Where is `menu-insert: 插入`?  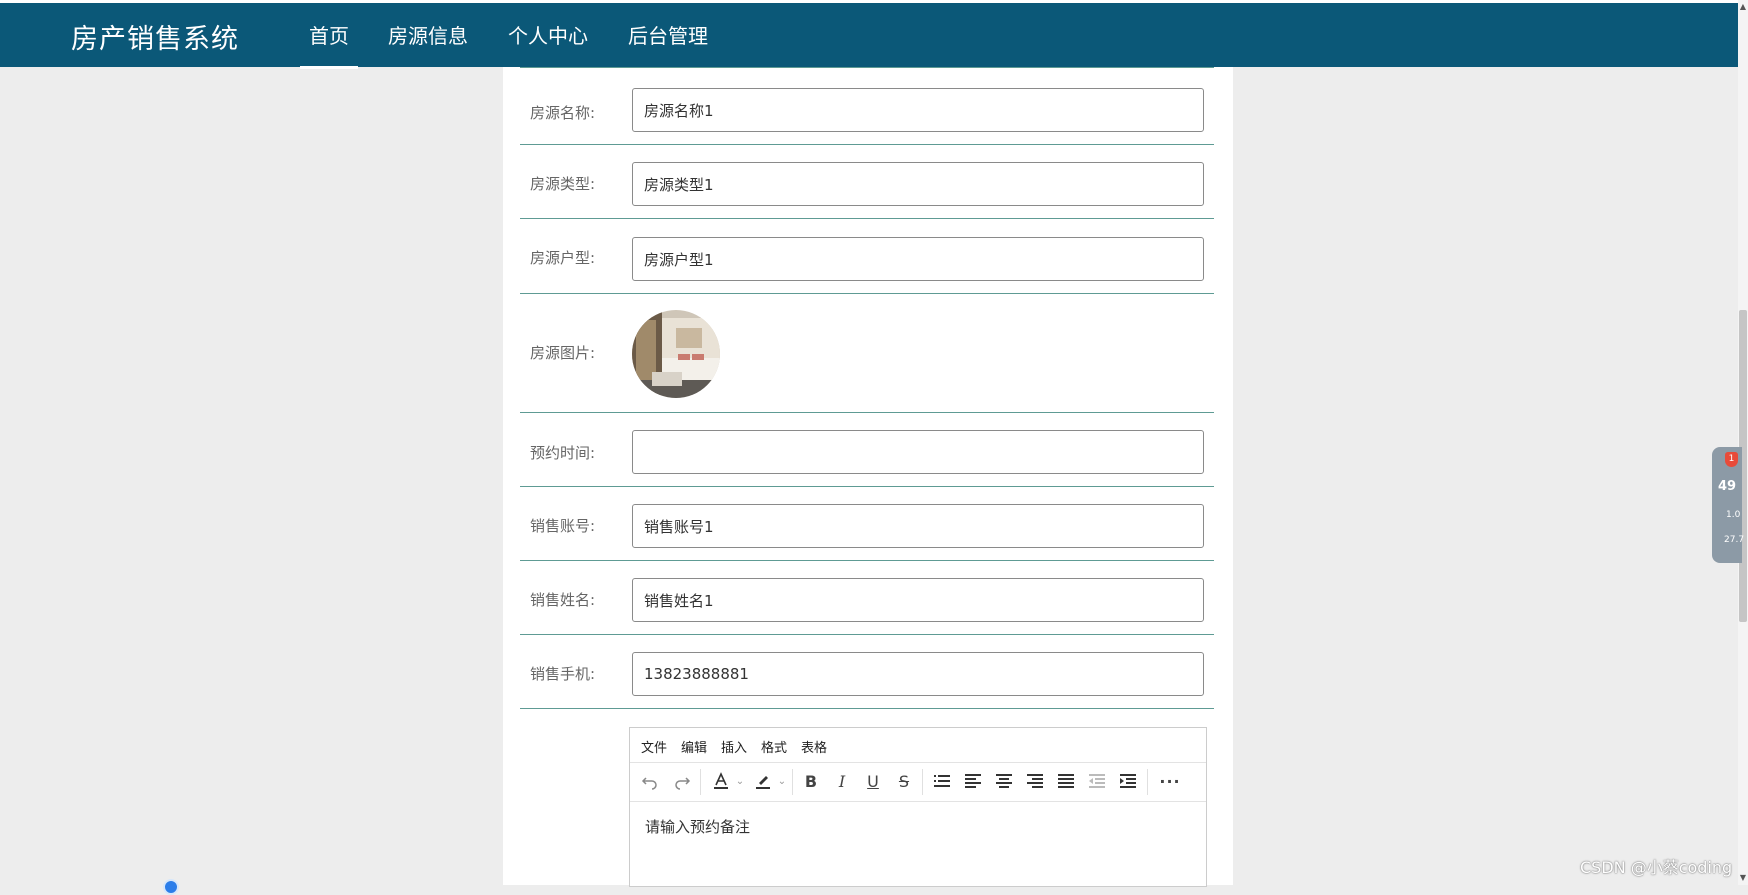 menu-insert: 插入 is located at coordinates (734, 746).